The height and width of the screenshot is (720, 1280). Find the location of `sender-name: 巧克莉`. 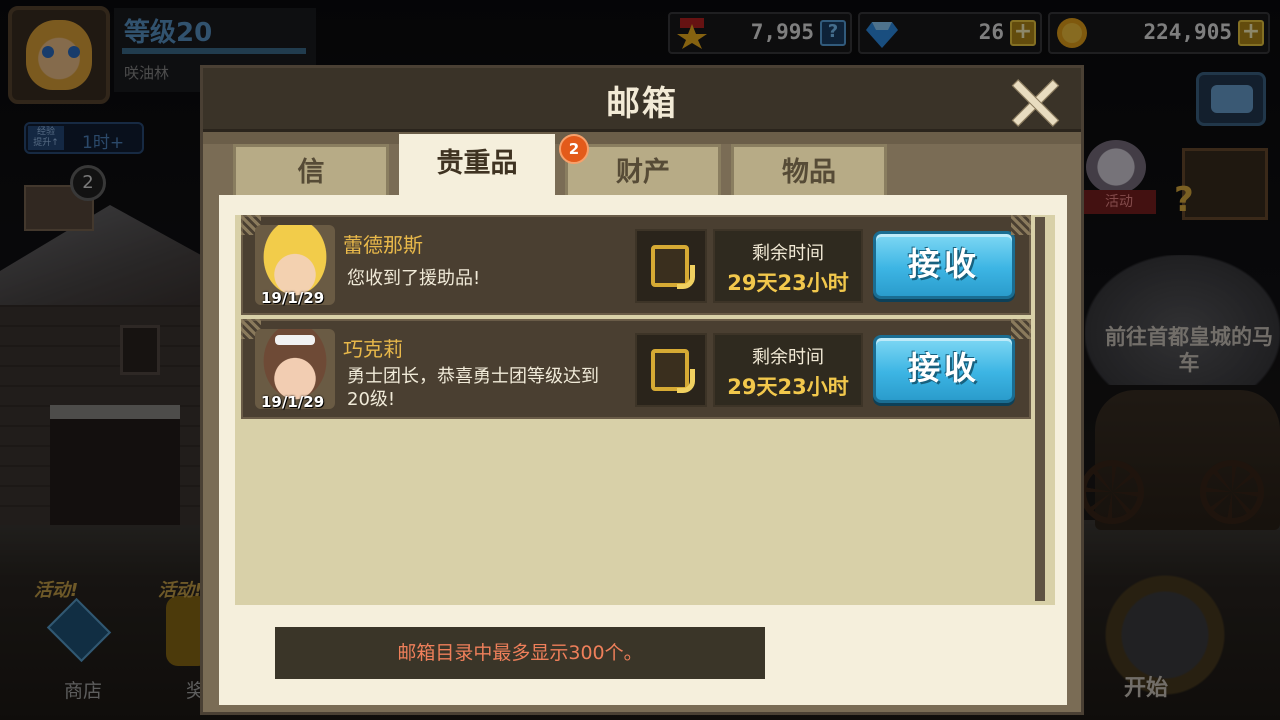

sender-name: 巧克莉 is located at coordinates (373, 349).